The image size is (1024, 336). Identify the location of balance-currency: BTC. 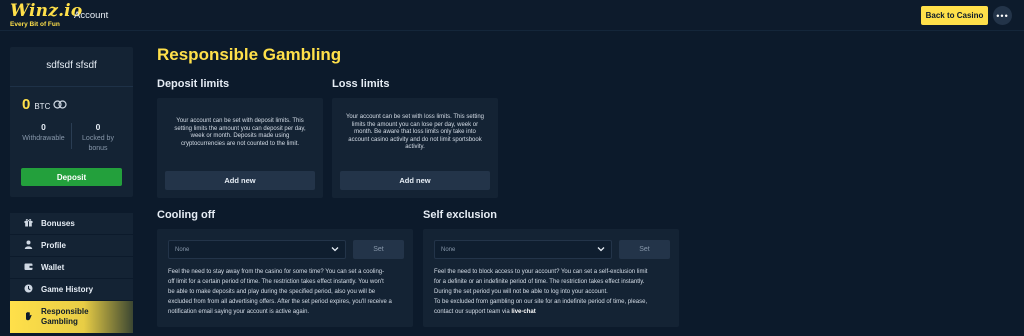
(42, 106).